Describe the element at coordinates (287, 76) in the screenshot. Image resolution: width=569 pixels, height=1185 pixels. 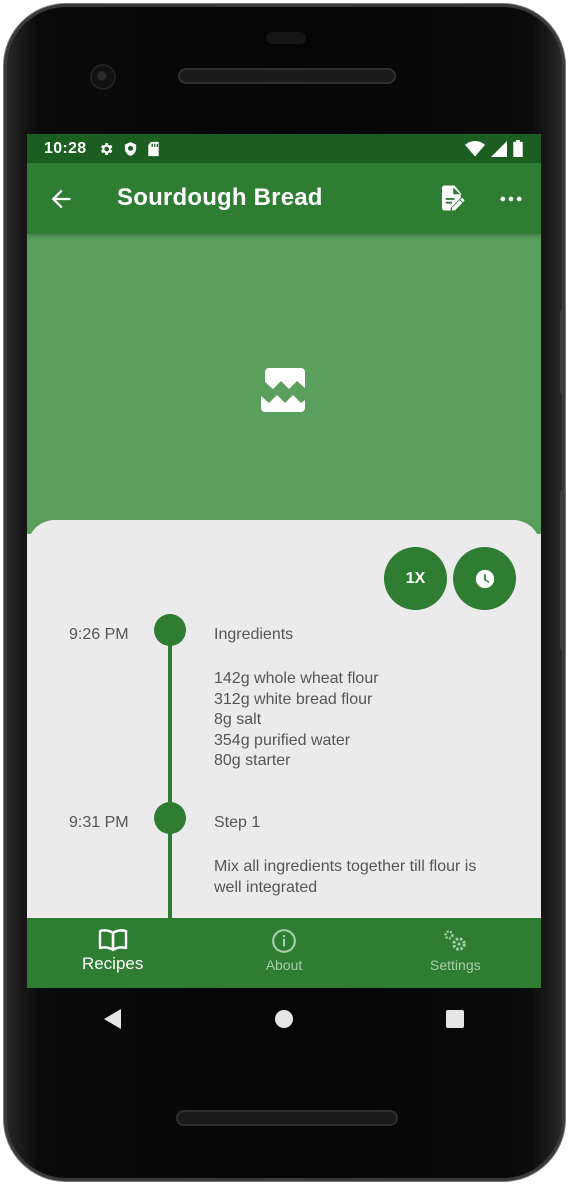
I see `top-speaker` at that location.